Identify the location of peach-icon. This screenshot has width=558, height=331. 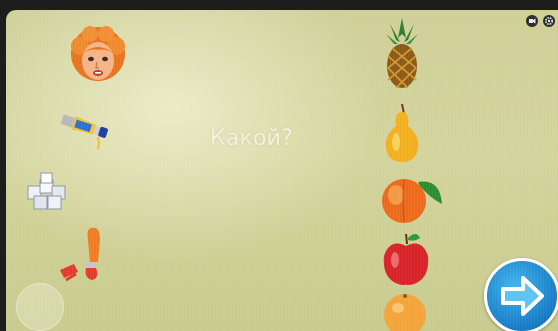
(412, 201).